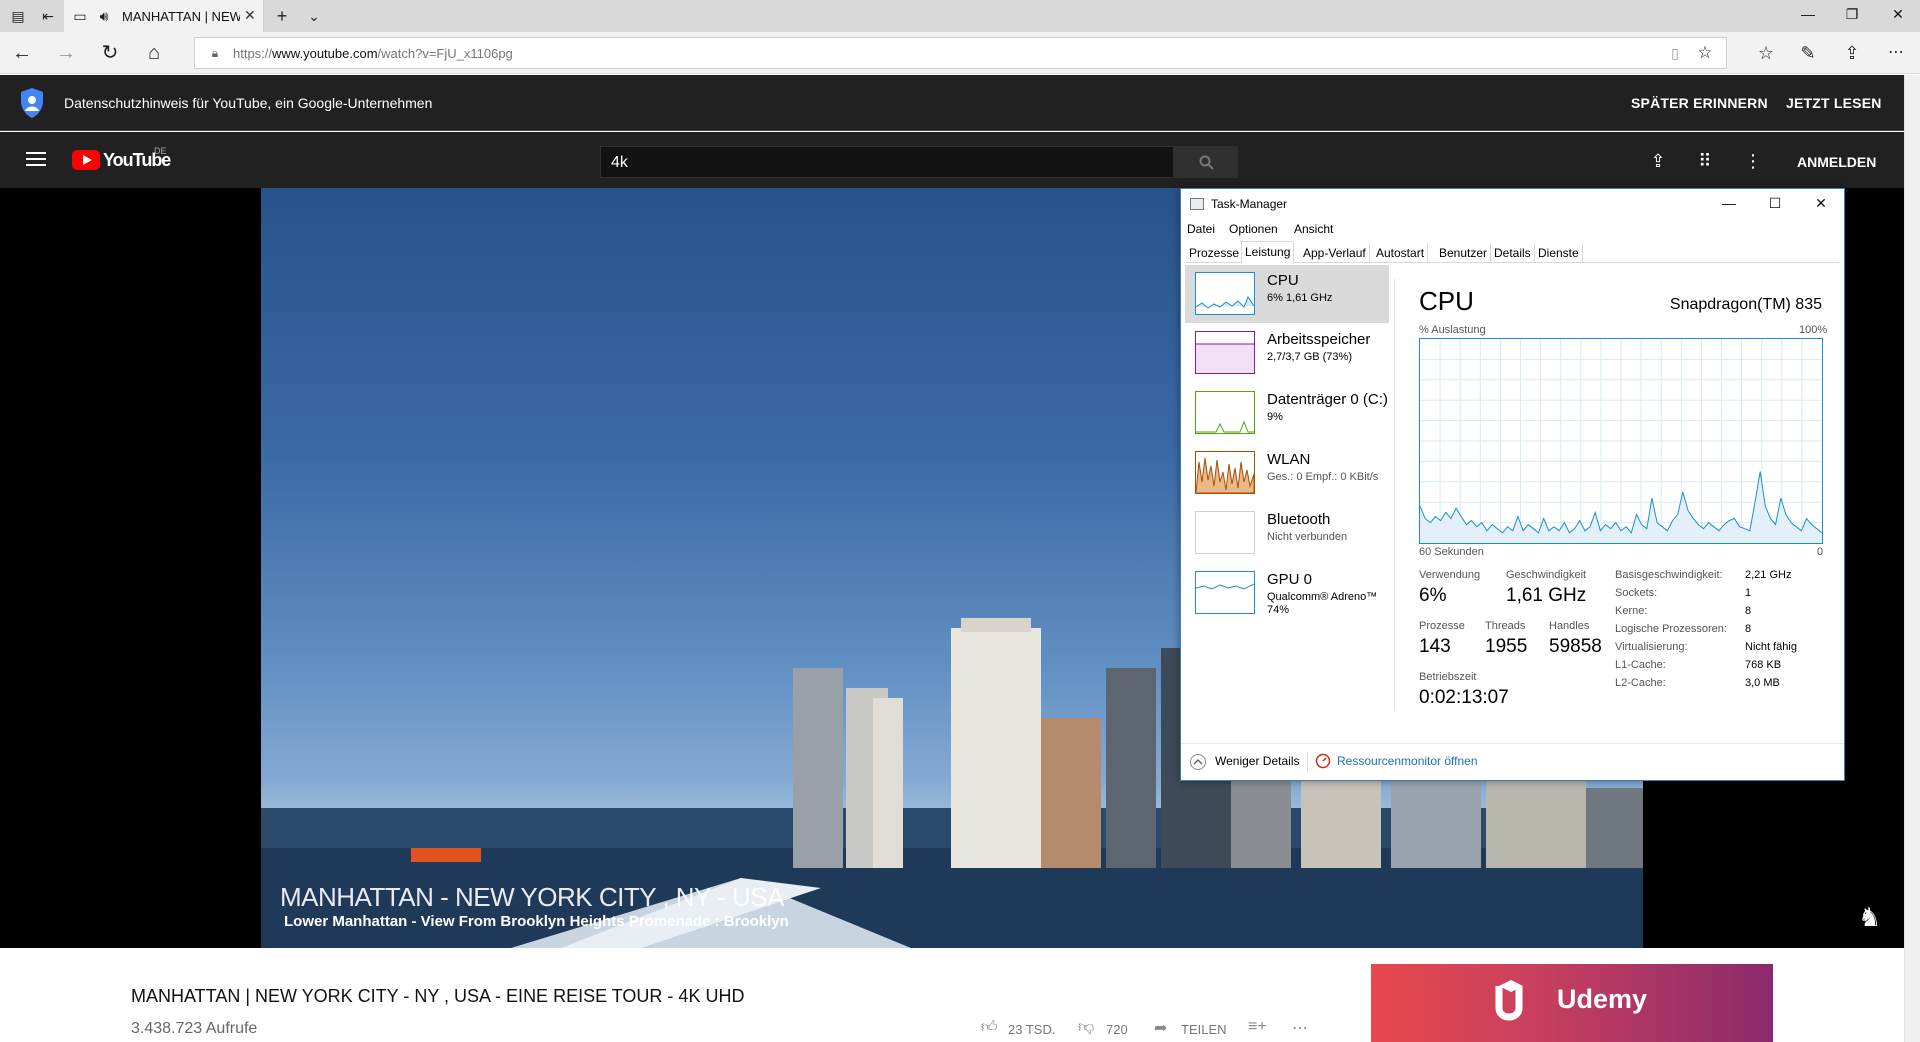  Describe the element at coordinates (1572, 1003) in the screenshot. I see `udemy-ad: Udemy` at that location.